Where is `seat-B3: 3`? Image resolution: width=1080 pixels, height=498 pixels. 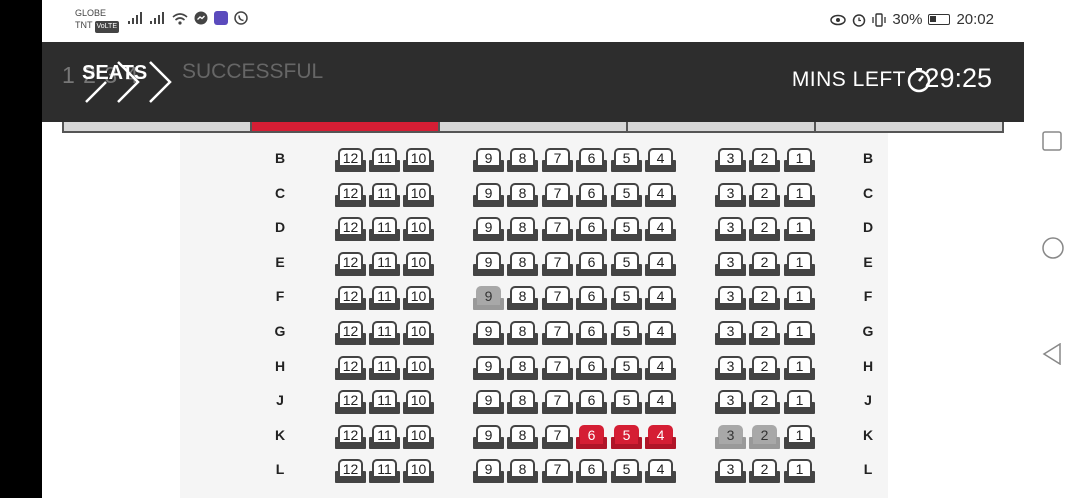 seat-B3: 3 is located at coordinates (730, 160).